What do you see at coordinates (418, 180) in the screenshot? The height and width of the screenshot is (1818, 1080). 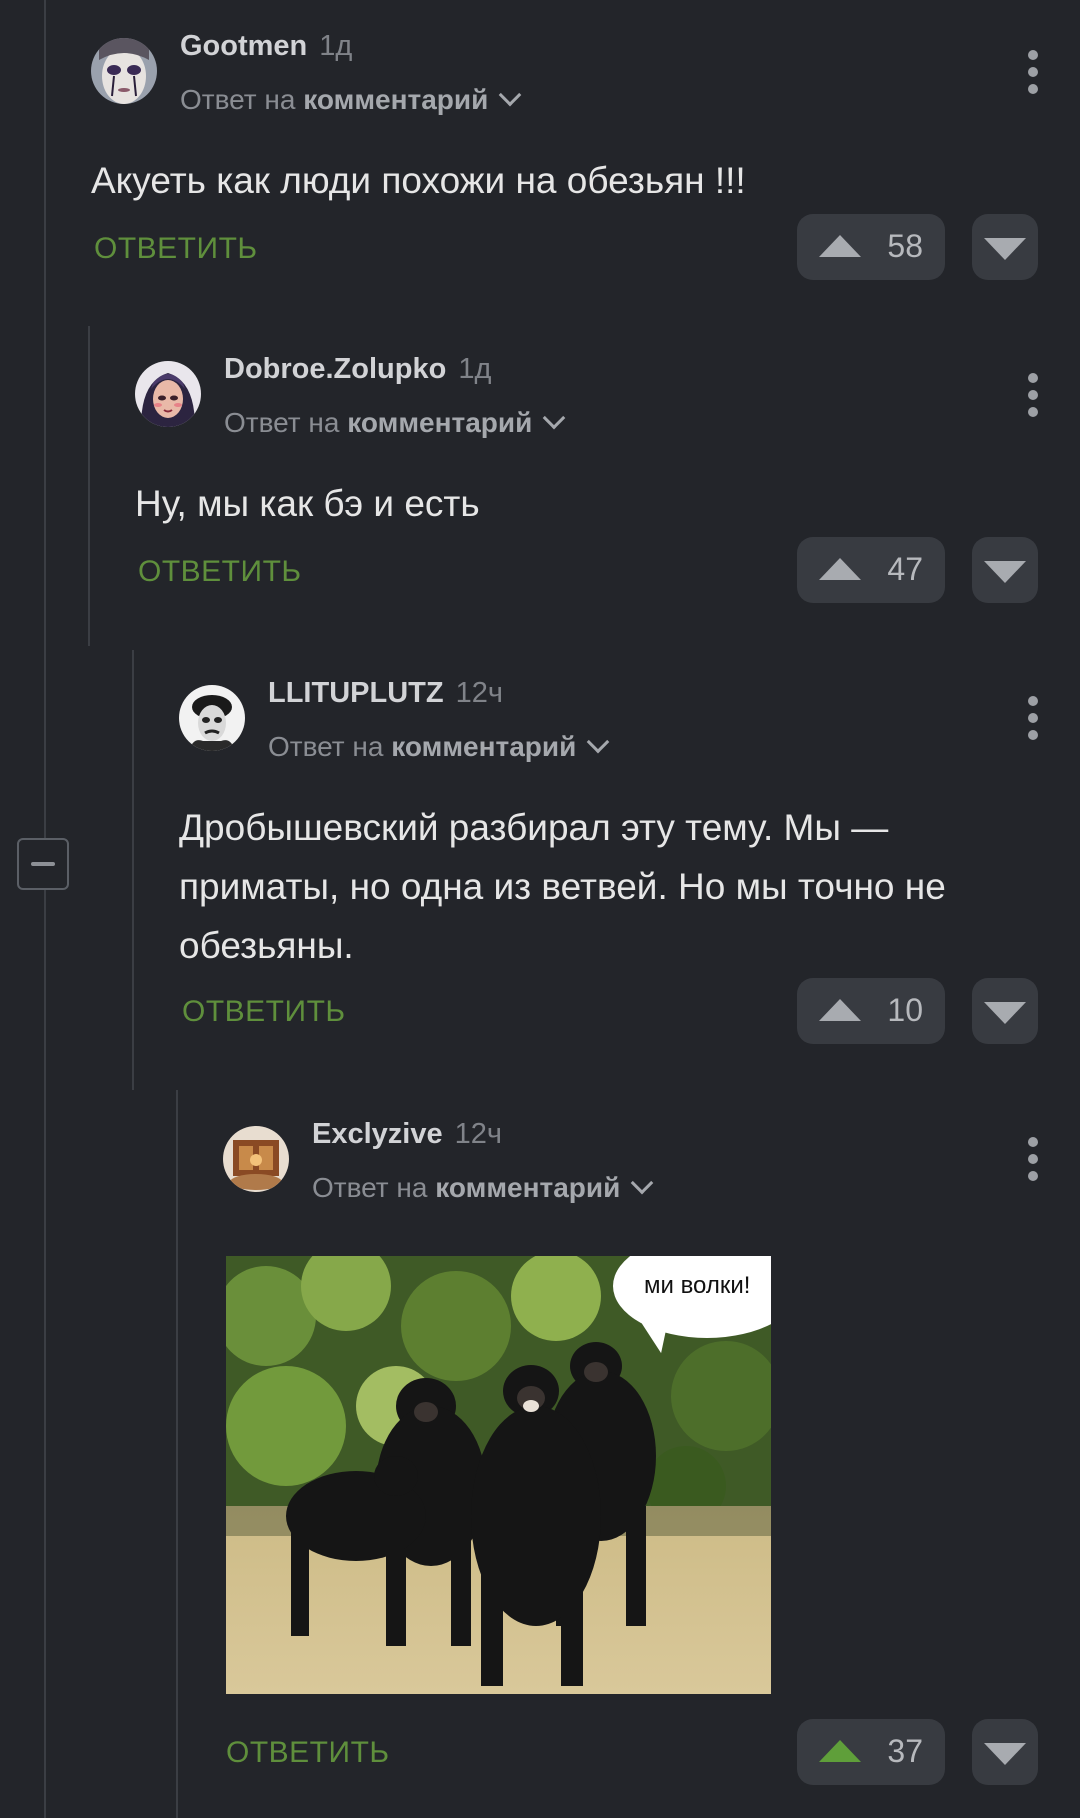 I see `comment-text: Акуеть как люди похожи на обезьян !!!` at bounding box center [418, 180].